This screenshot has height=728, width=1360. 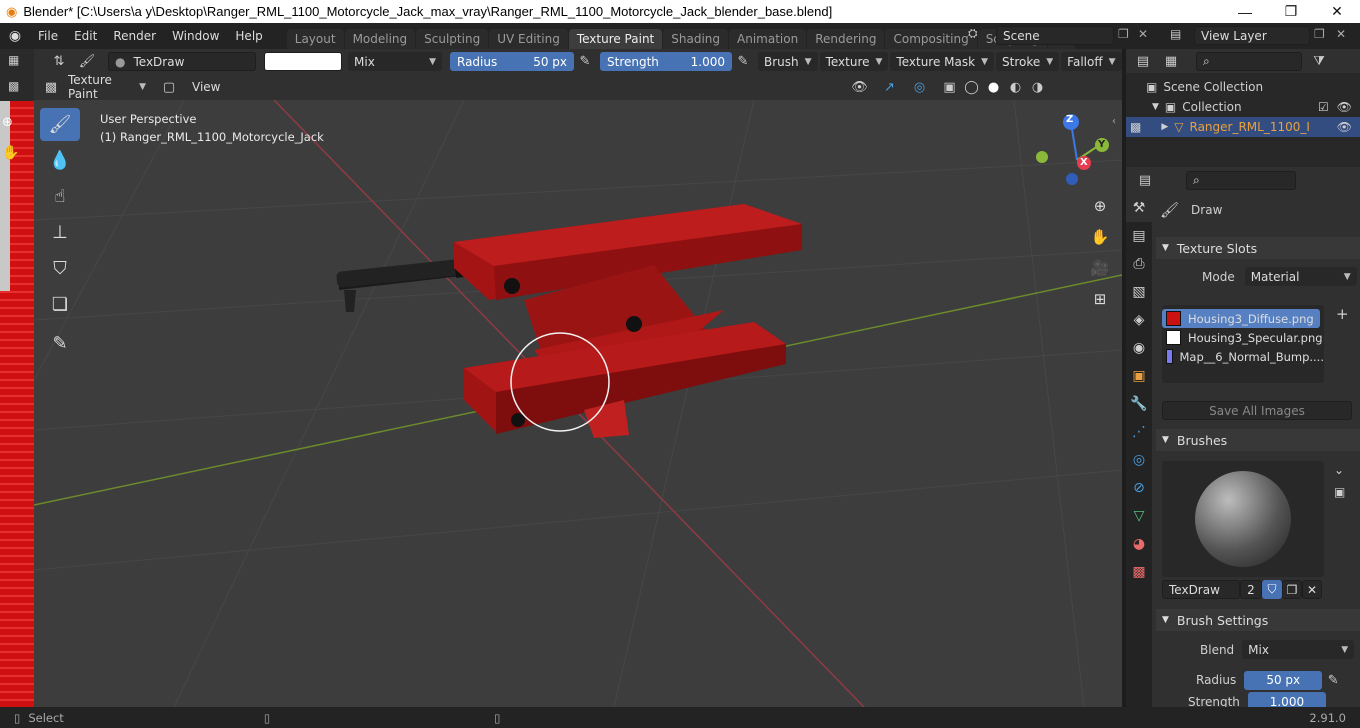 I want to click on physics-tab-icon: ◎, so click(x=1139, y=460).